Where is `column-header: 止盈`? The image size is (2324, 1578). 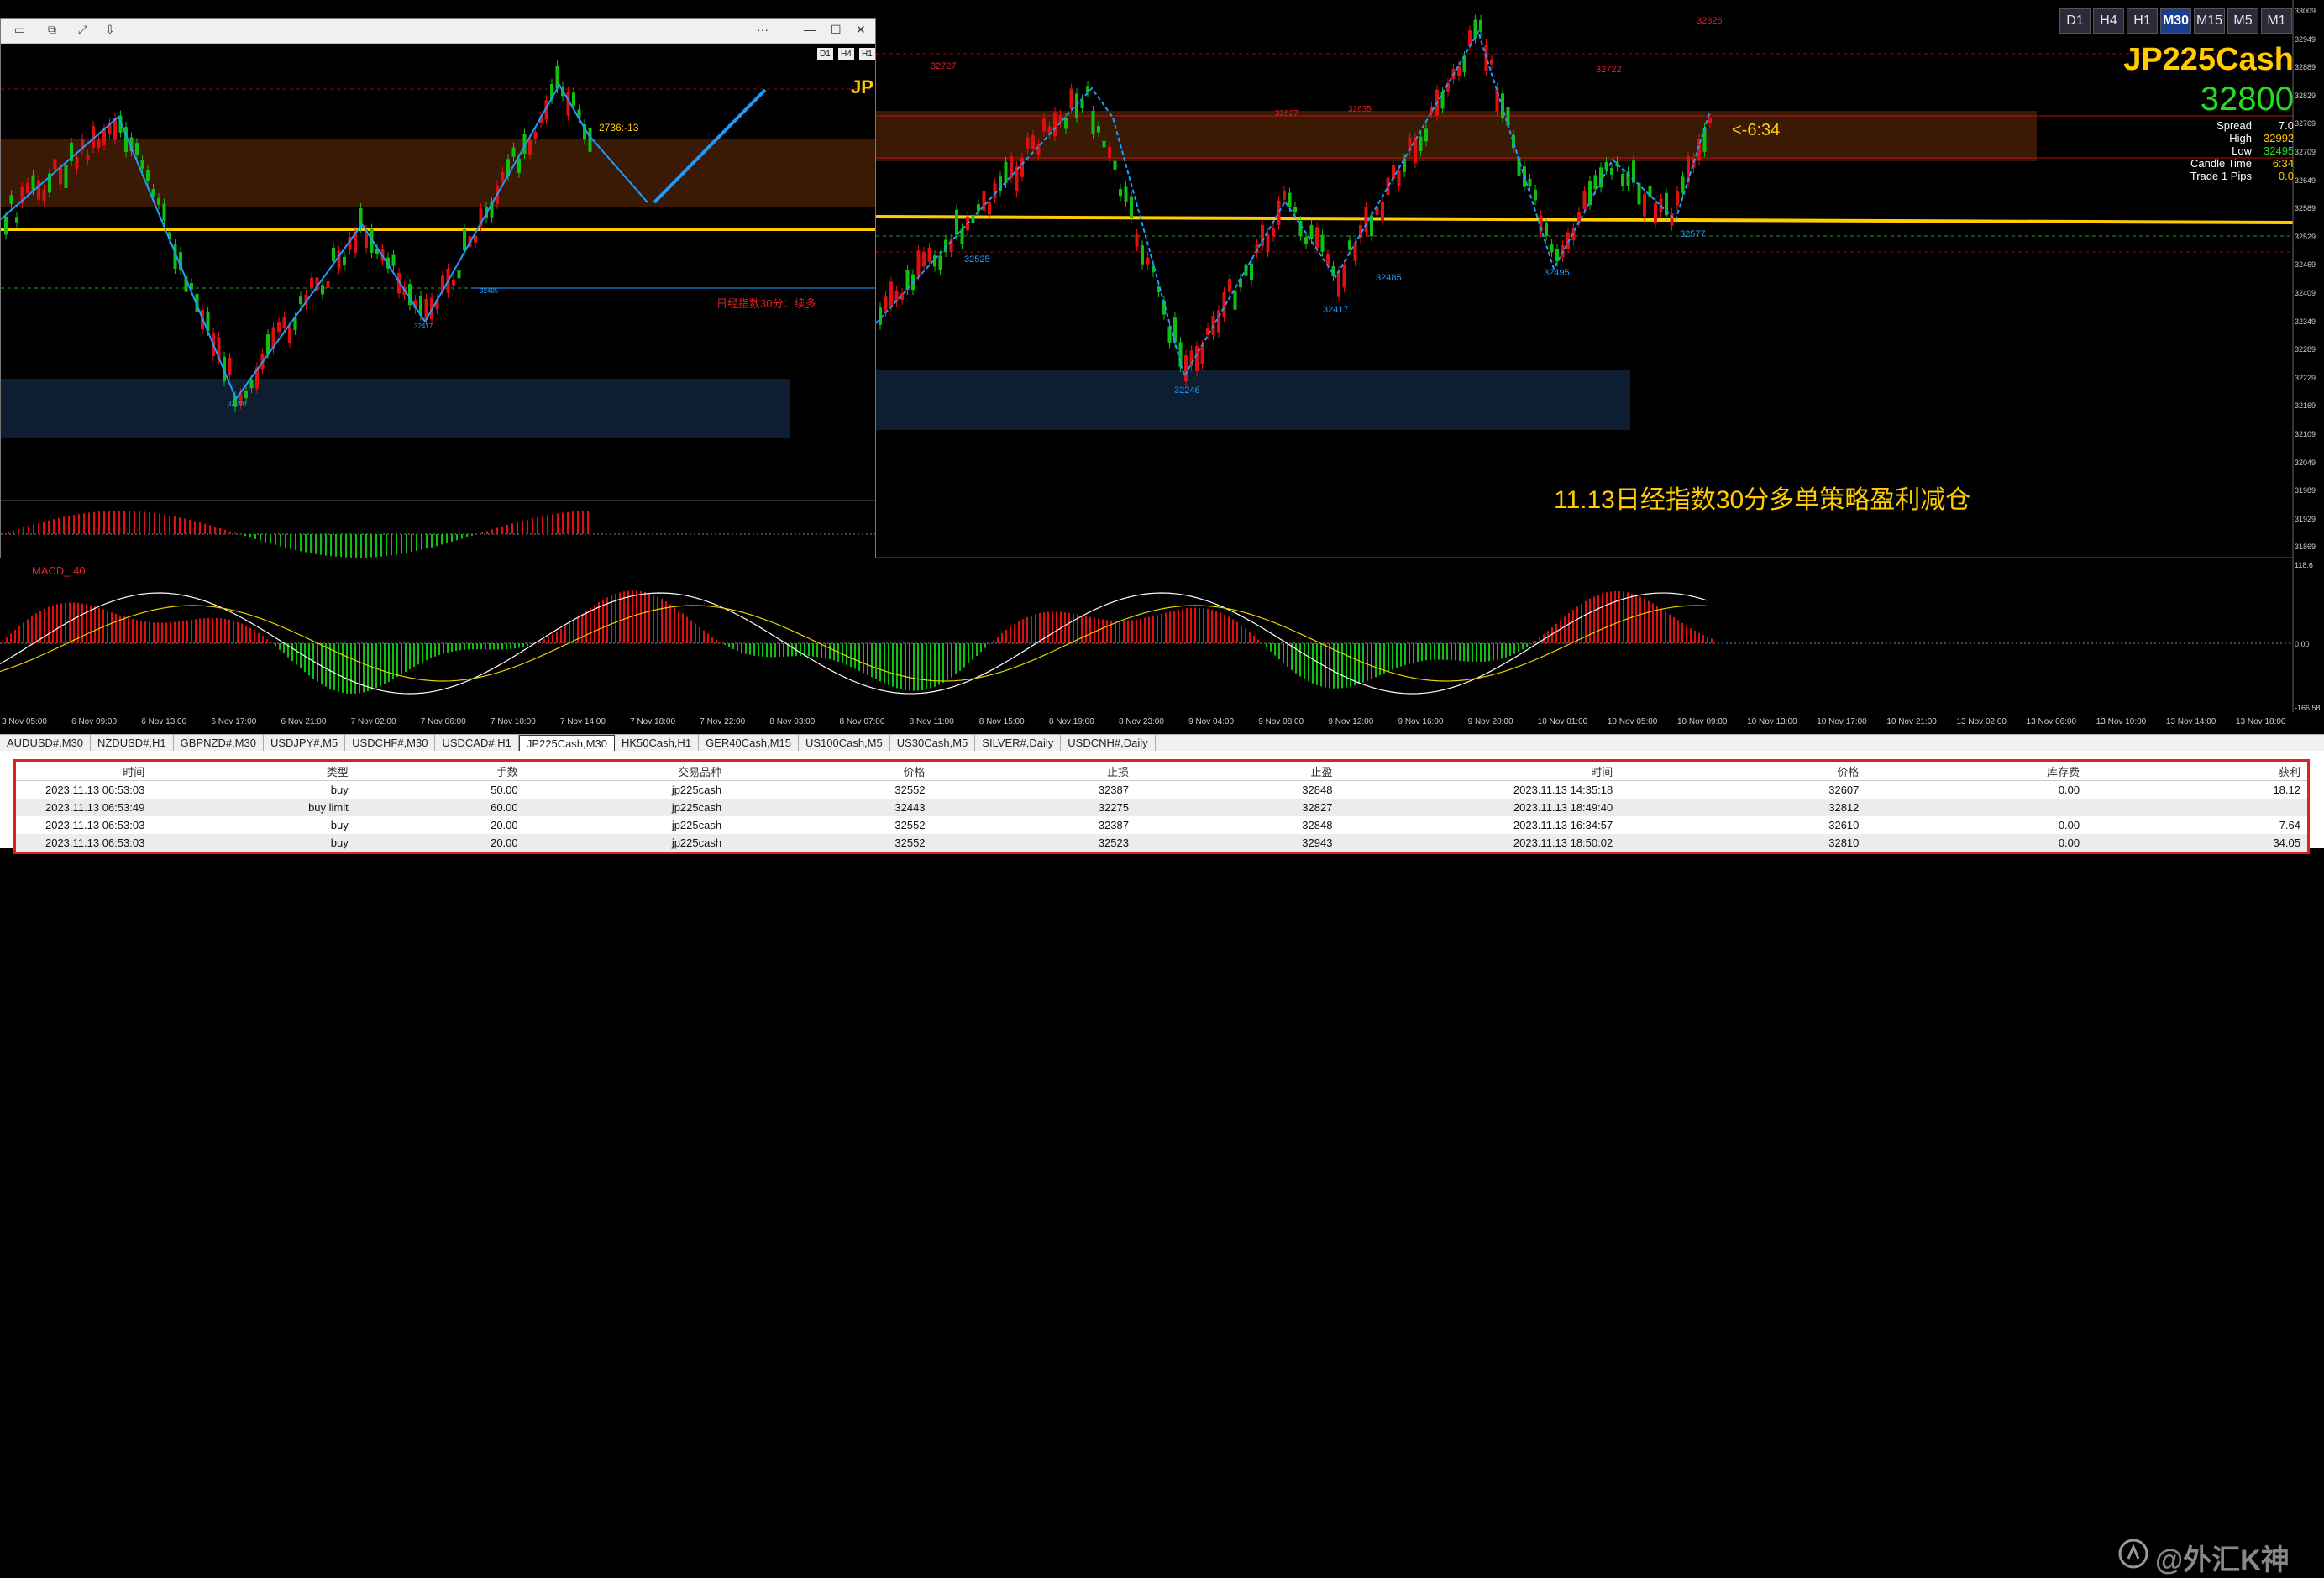
column-header: 止盈 is located at coordinates (1237, 771).